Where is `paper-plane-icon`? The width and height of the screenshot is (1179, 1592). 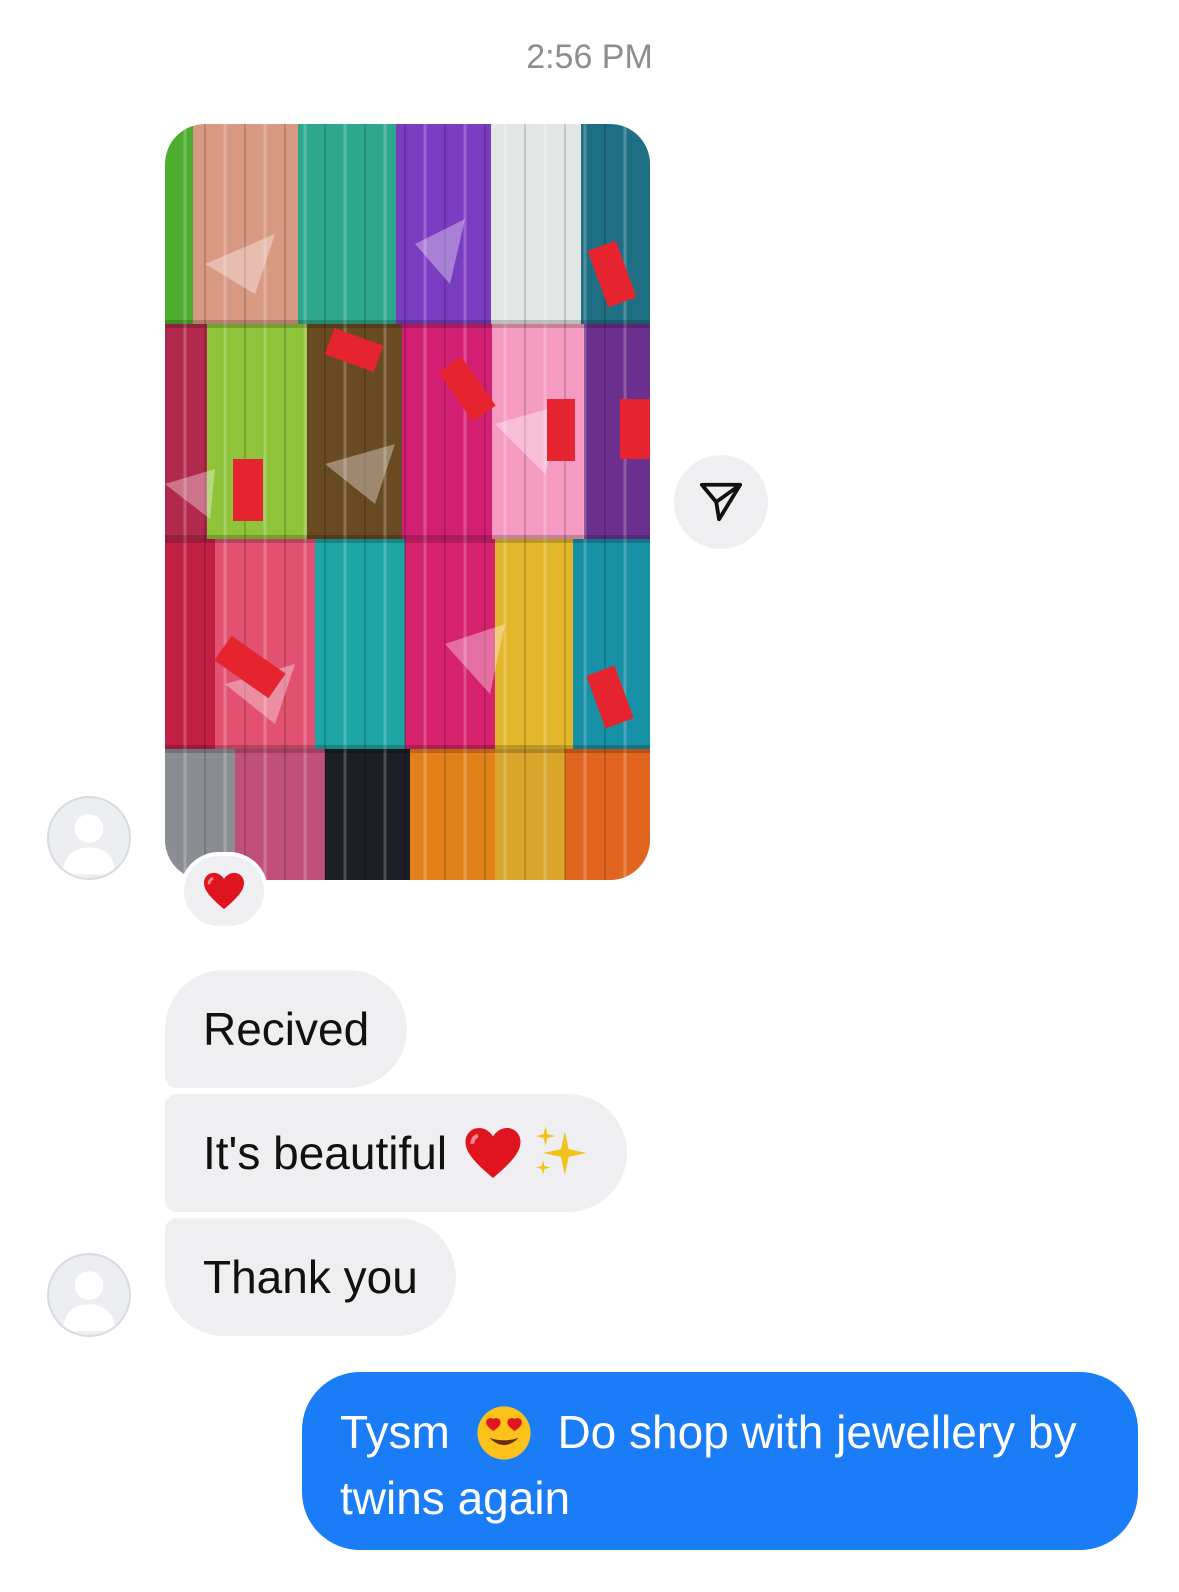
paper-plane-icon is located at coordinates (721, 502).